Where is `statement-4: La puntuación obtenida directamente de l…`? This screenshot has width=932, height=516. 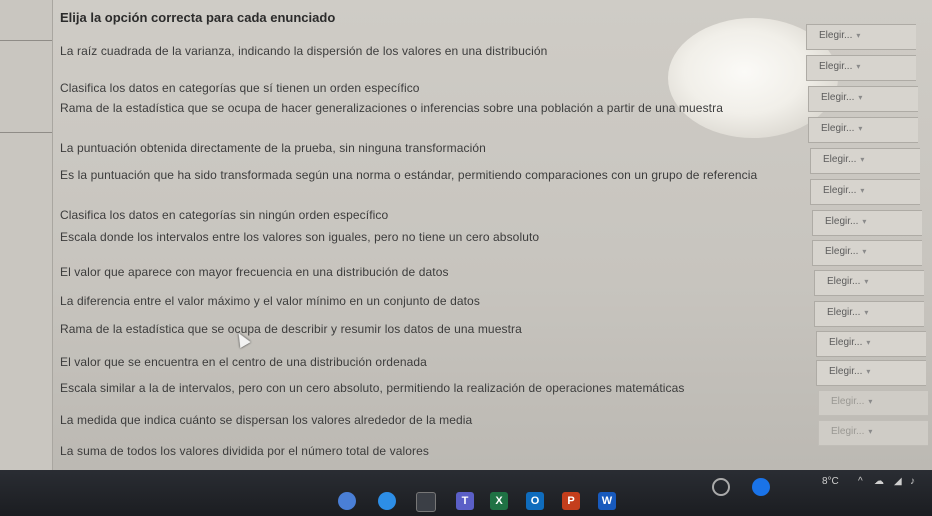
statement-4: La puntuación obtenida directamente de l… is located at coordinates (273, 148).